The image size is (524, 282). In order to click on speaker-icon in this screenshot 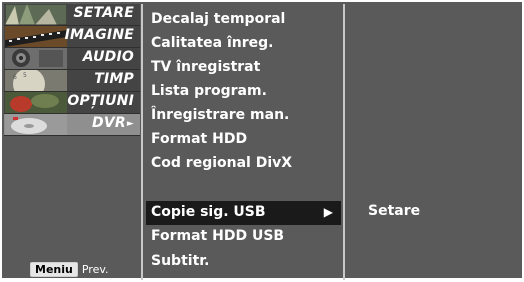, I will do `click(36, 58)`.